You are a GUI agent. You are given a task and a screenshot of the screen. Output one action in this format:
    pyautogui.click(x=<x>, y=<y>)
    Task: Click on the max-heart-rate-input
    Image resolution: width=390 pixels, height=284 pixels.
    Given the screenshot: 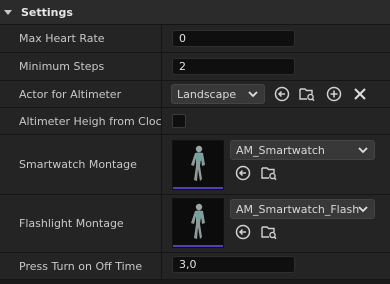 What is the action you would take?
    pyautogui.click(x=233, y=38)
    